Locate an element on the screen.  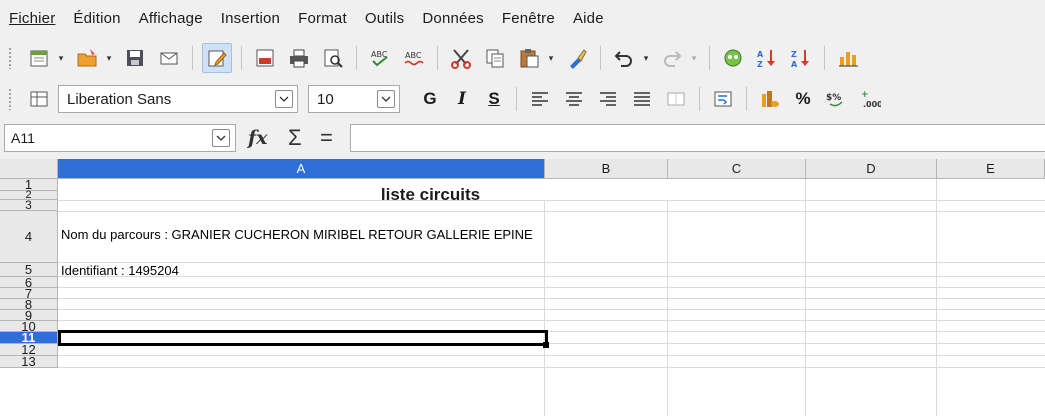
menu-outils: Outils is located at coordinates (385, 18).